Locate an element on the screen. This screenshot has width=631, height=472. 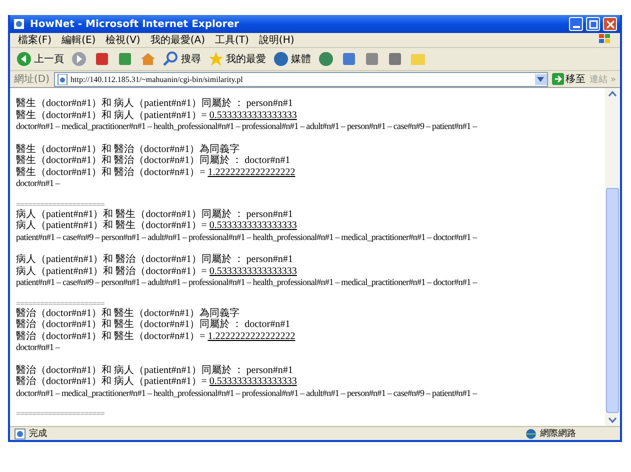
menu-item: 檢視(V) is located at coordinates (123, 40).